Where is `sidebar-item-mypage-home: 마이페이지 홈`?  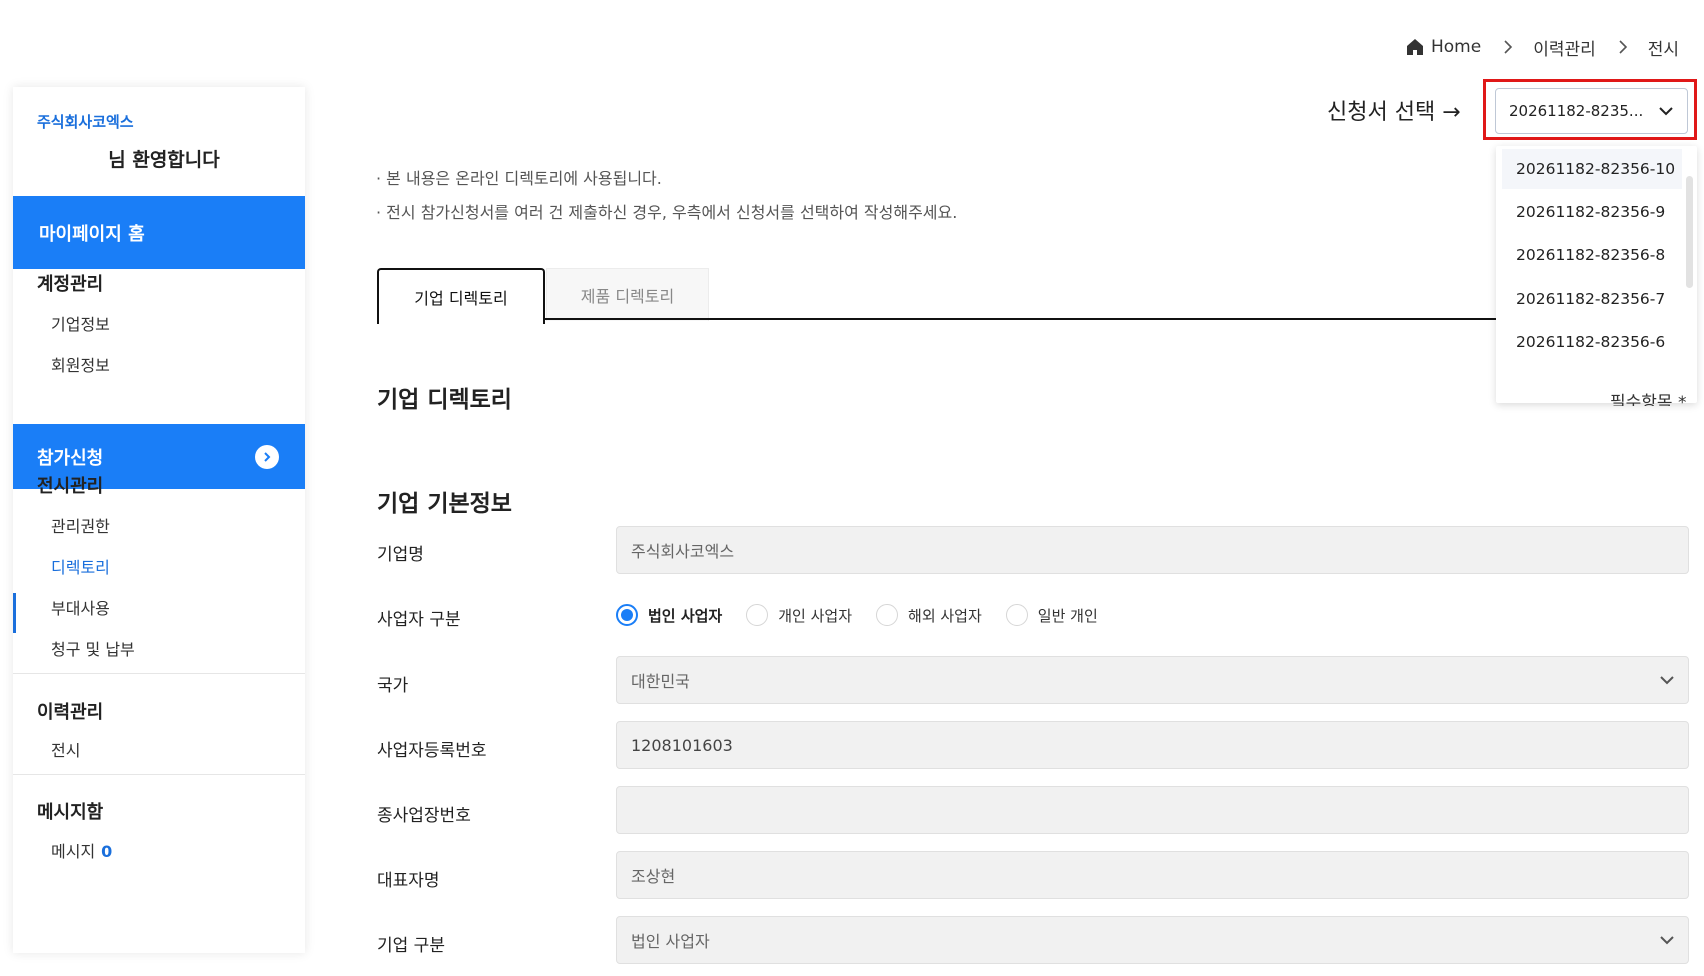
sidebar-item-mypage-home: 마이페이지 홈 is located at coordinates (159, 232).